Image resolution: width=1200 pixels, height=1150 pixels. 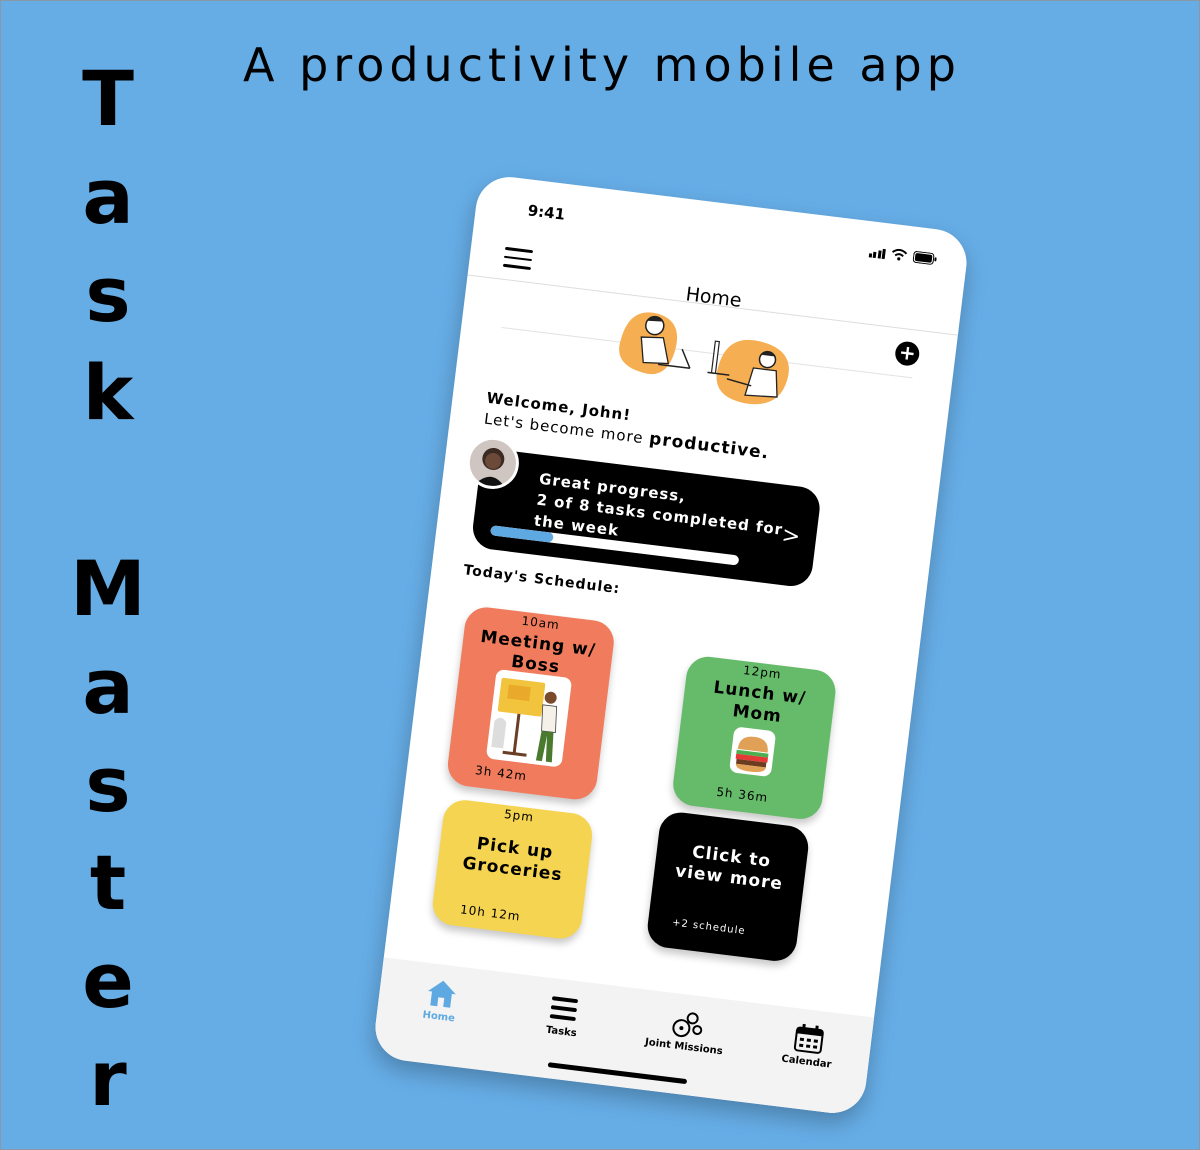 I want to click on tab-tasks: Tasks, so click(x=563, y=1015).